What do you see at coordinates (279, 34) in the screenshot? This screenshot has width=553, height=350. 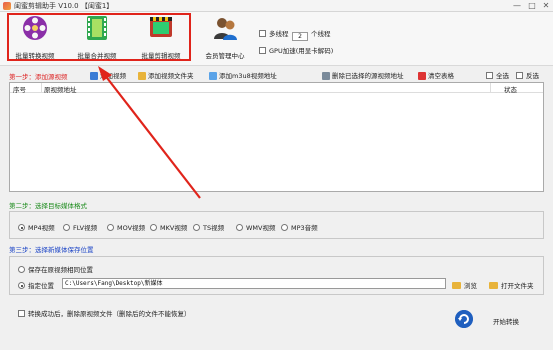 I see `multithread-label: 多线程` at bounding box center [279, 34].